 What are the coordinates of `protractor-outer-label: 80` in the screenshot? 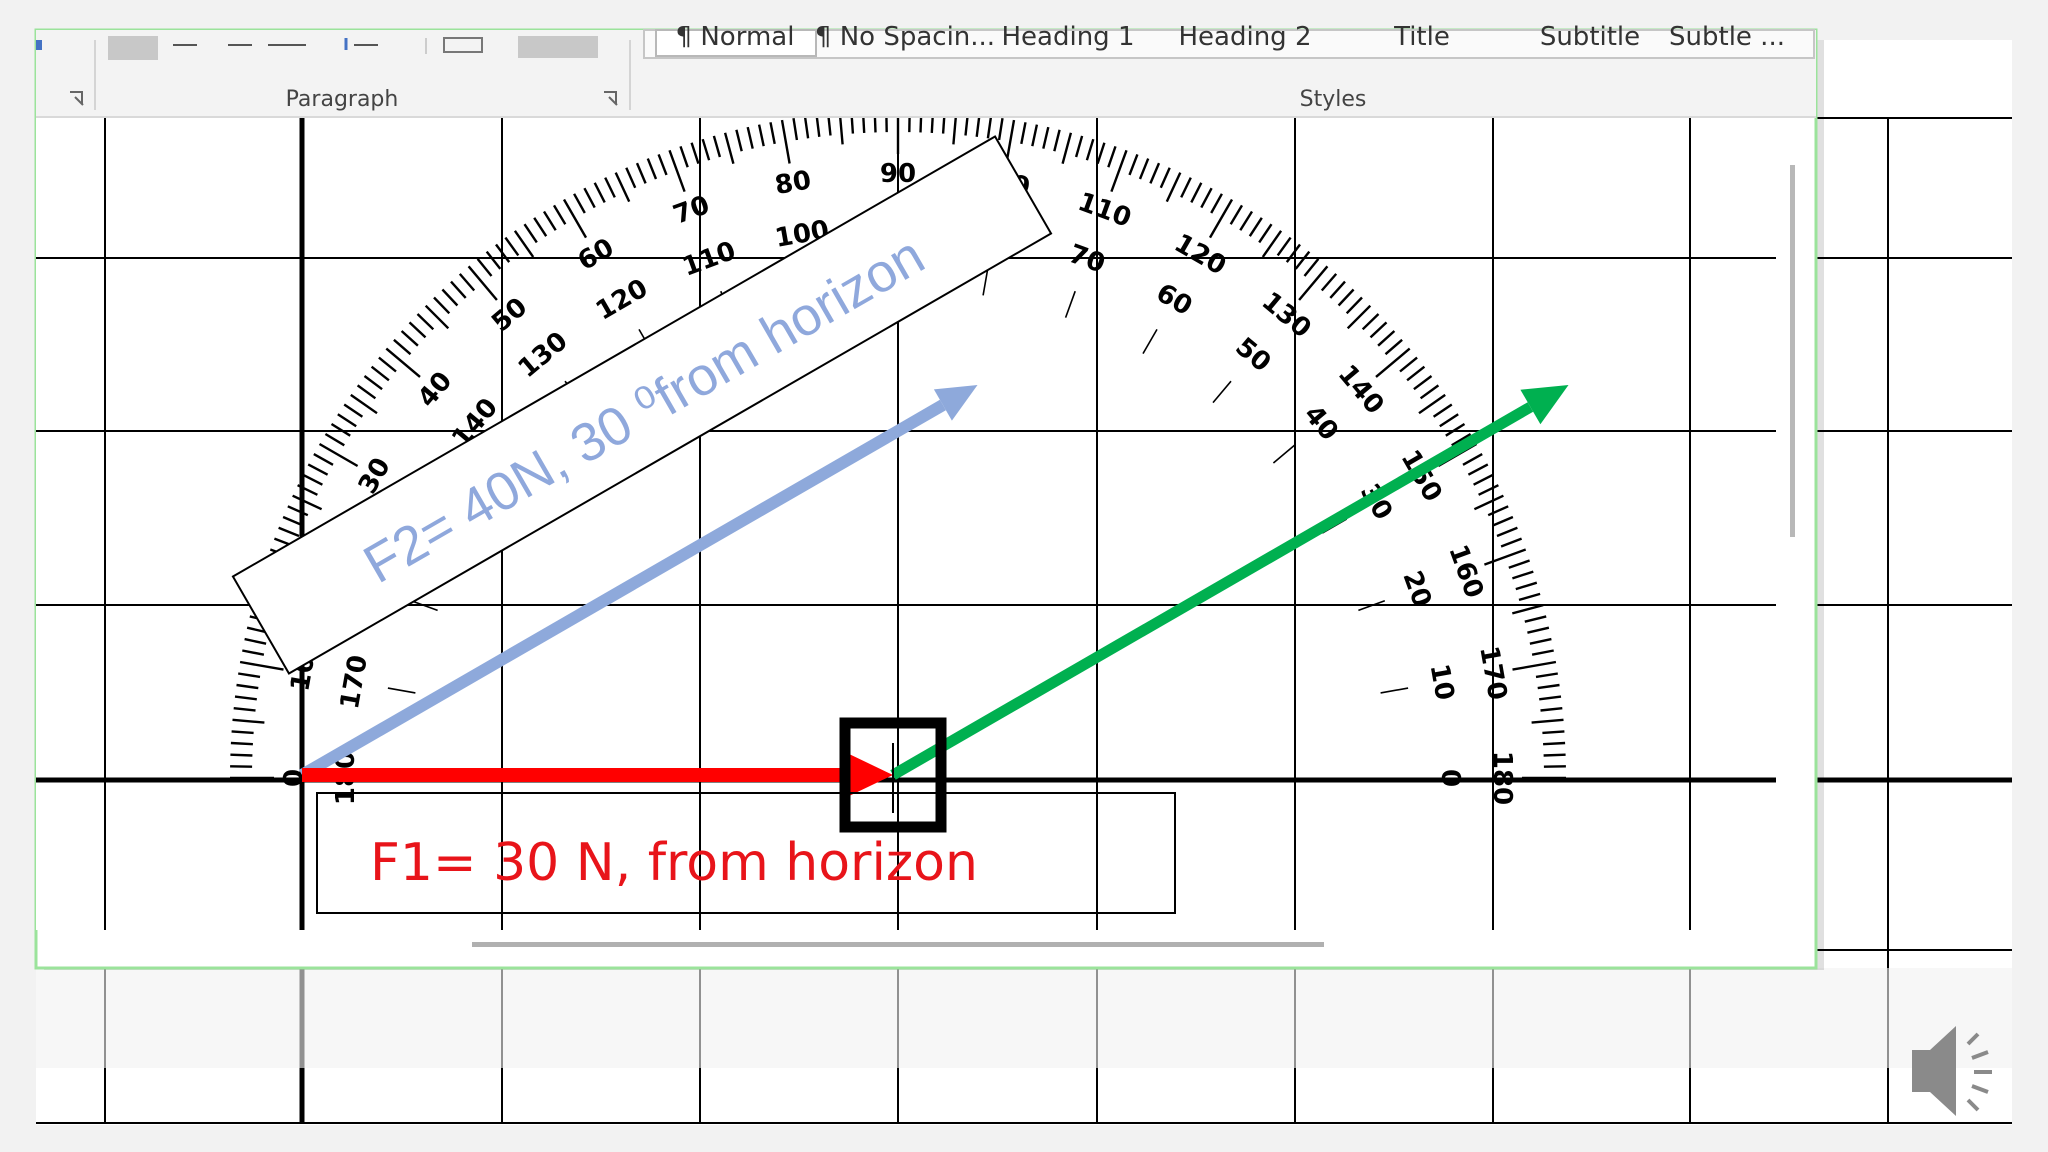 It's located at (793, 183).